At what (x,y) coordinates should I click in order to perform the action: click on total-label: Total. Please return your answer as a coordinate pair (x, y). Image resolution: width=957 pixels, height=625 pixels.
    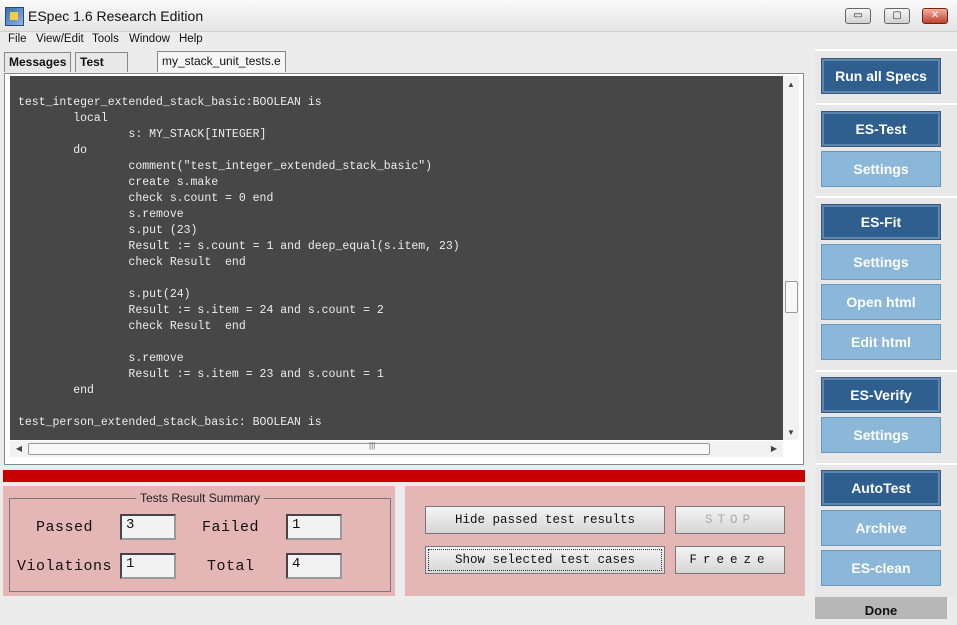
    Looking at the image, I should click on (231, 566).